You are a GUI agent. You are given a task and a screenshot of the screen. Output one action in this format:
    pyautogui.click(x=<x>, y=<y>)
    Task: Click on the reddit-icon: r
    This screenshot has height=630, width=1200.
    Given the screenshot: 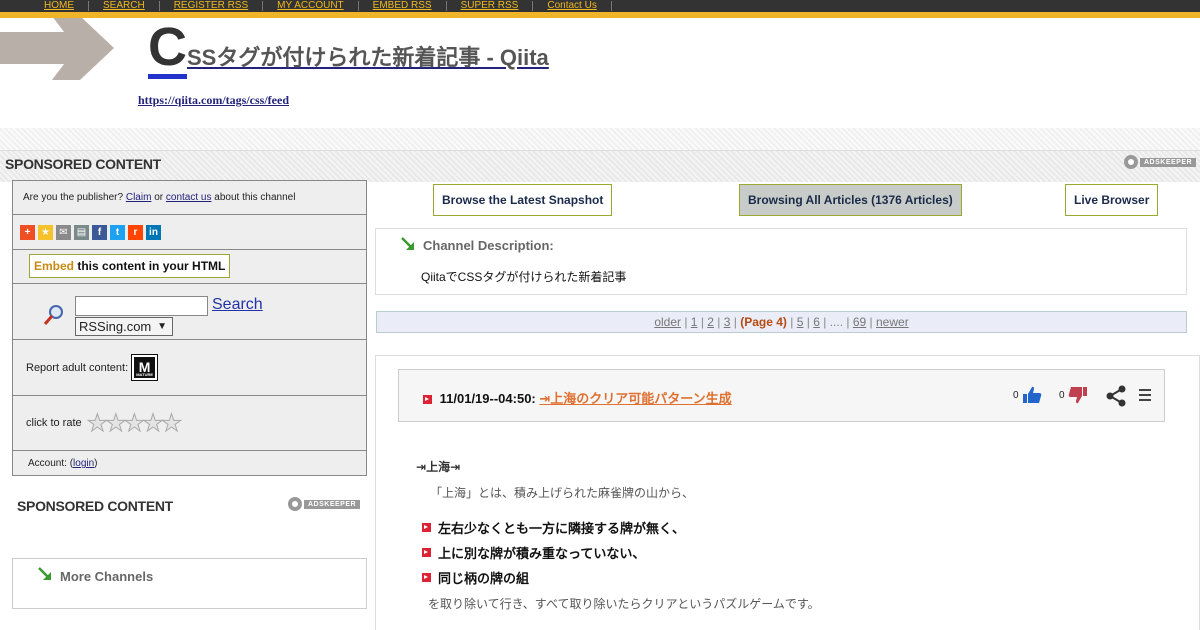 What is the action you would take?
    pyautogui.click(x=135, y=232)
    